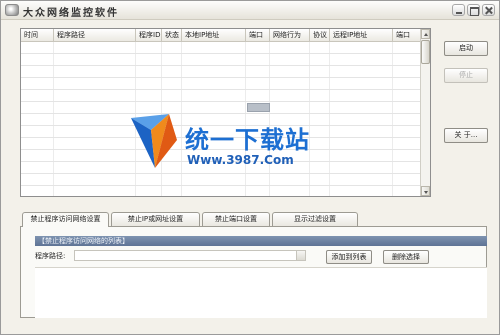  What do you see at coordinates (406, 257) in the screenshot?
I see `delete-selected-button: 删除选择` at bounding box center [406, 257].